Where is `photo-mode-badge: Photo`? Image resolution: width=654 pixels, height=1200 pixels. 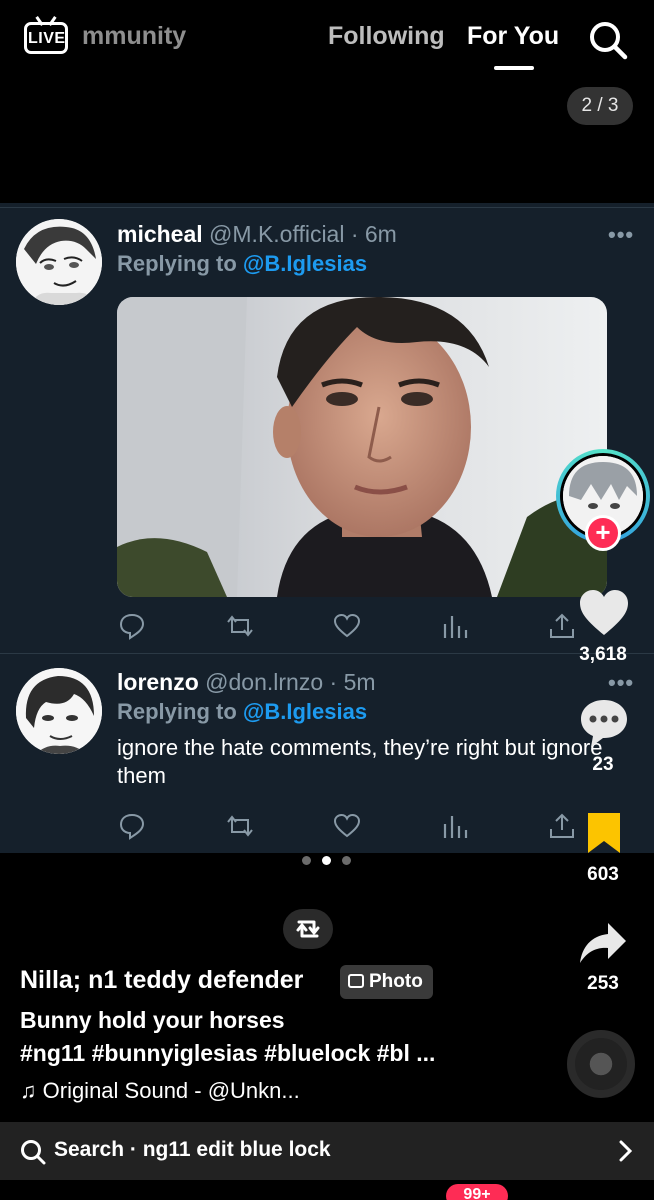 photo-mode-badge: Photo is located at coordinates (386, 982).